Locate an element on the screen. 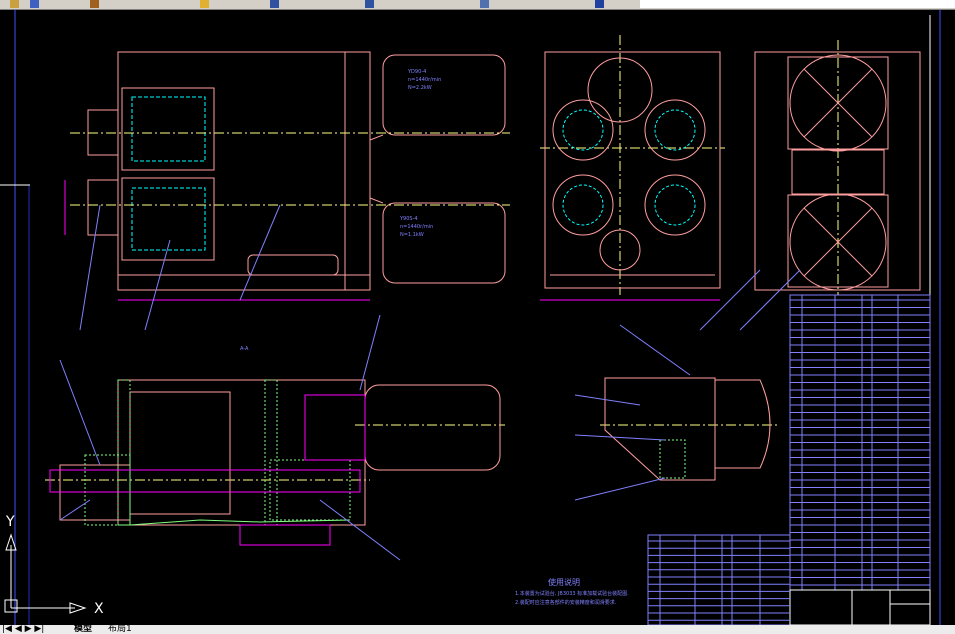 The image size is (955, 634). table-rows is located at coordinates (789, 460).